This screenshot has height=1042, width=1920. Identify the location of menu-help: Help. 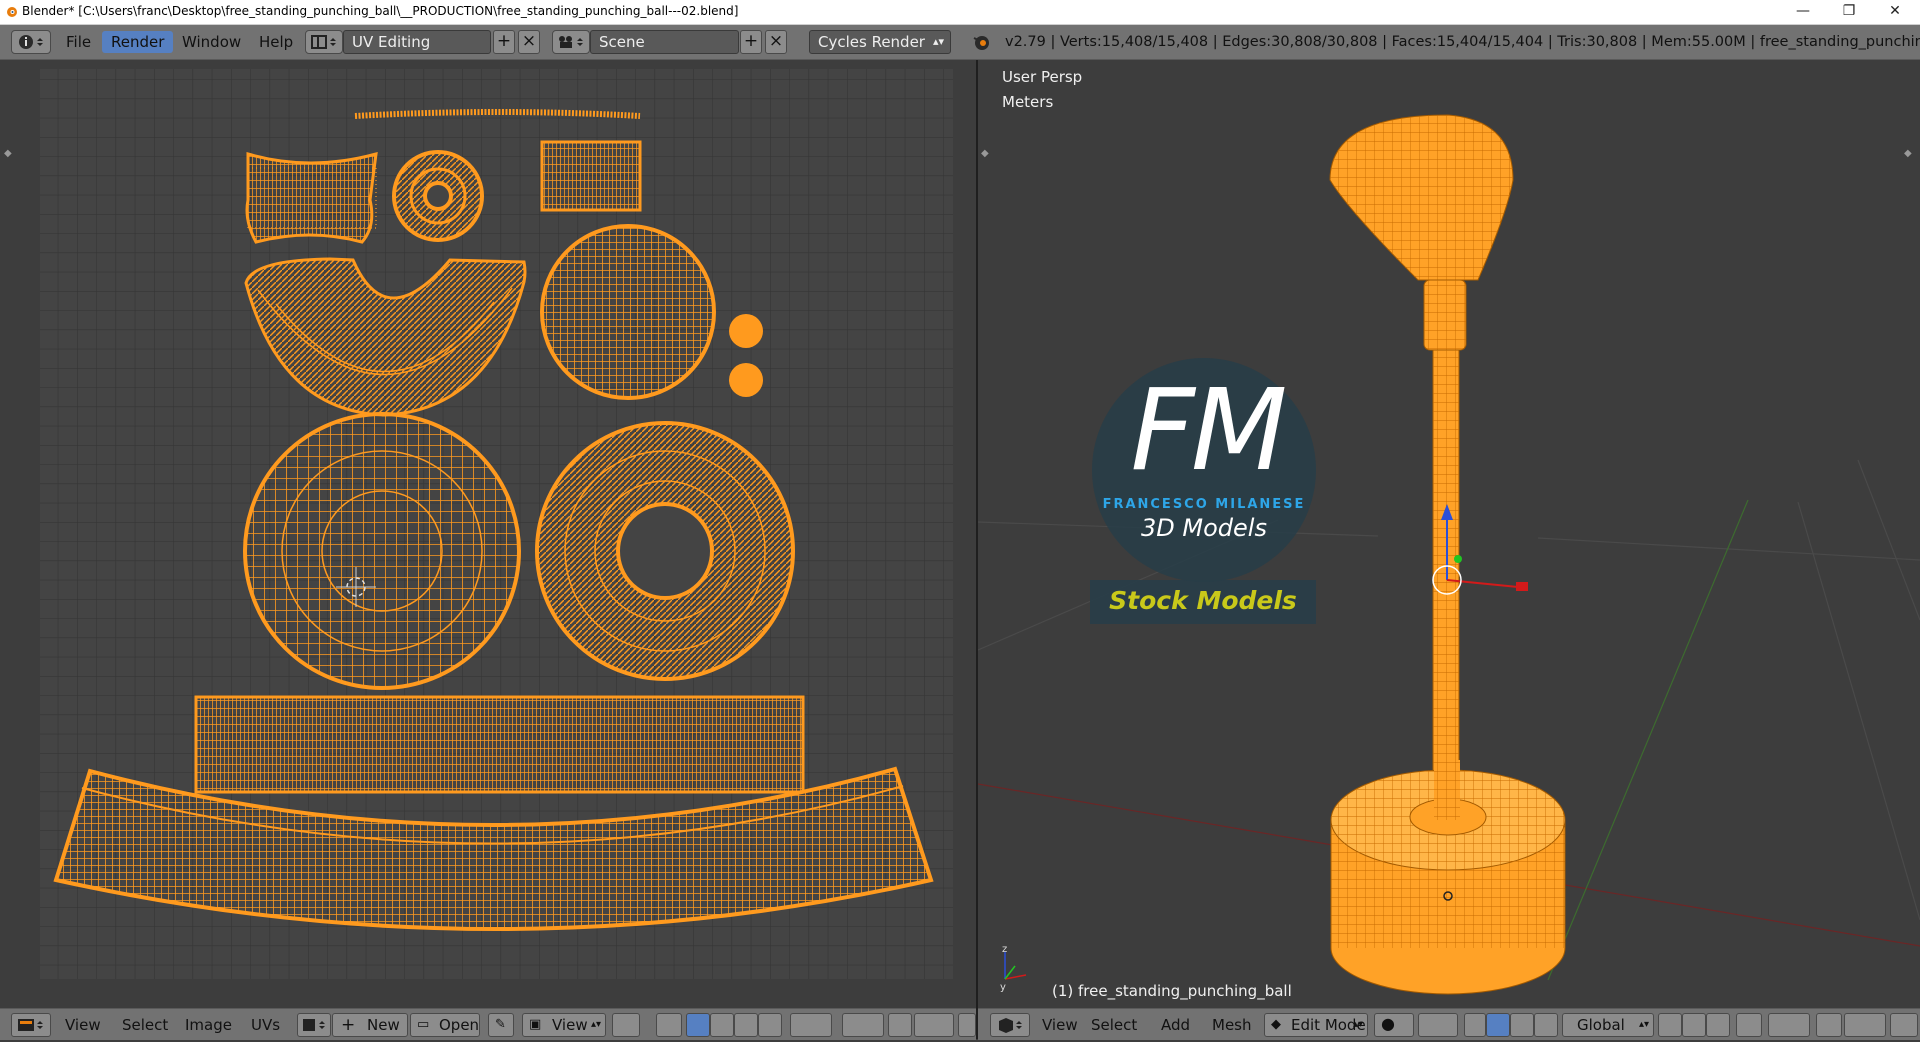
(276, 42).